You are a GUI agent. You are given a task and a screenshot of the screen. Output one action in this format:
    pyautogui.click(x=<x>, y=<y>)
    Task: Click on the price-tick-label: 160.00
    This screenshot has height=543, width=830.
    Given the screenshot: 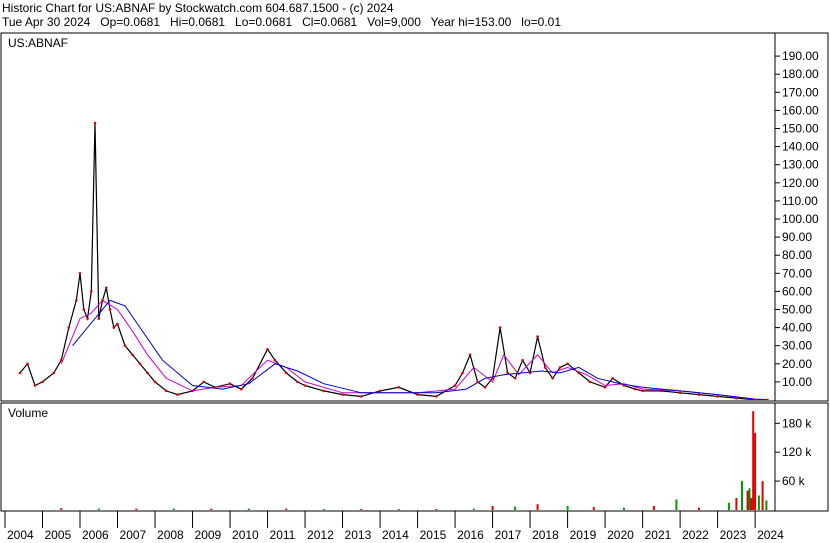 What is the action you would take?
    pyautogui.click(x=800, y=110)
    